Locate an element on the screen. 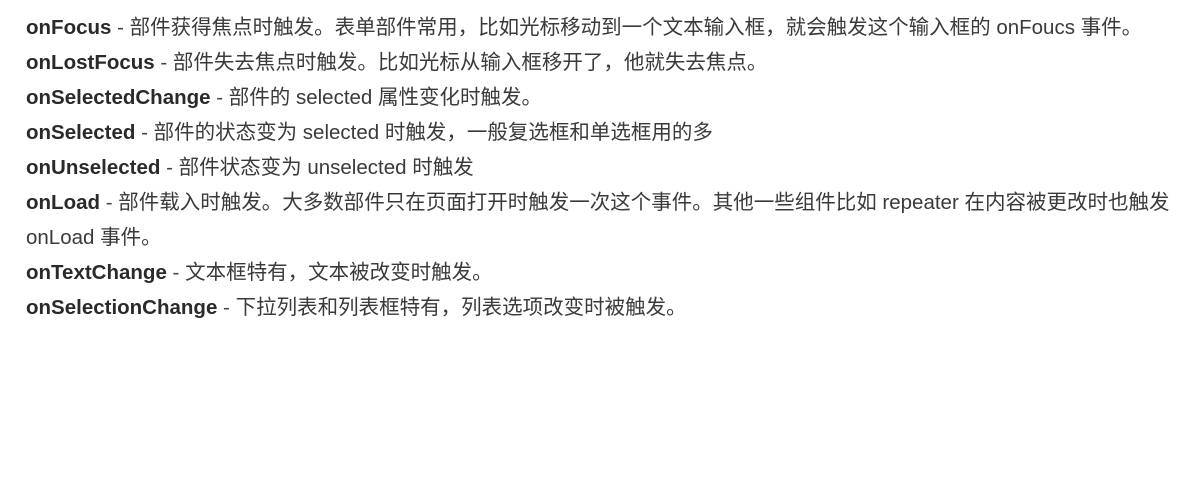 The height and width of the screenshot is (496, 1198). event-description: 部件状态变为 unselected 时触发 is located at coordinates (326, 167).